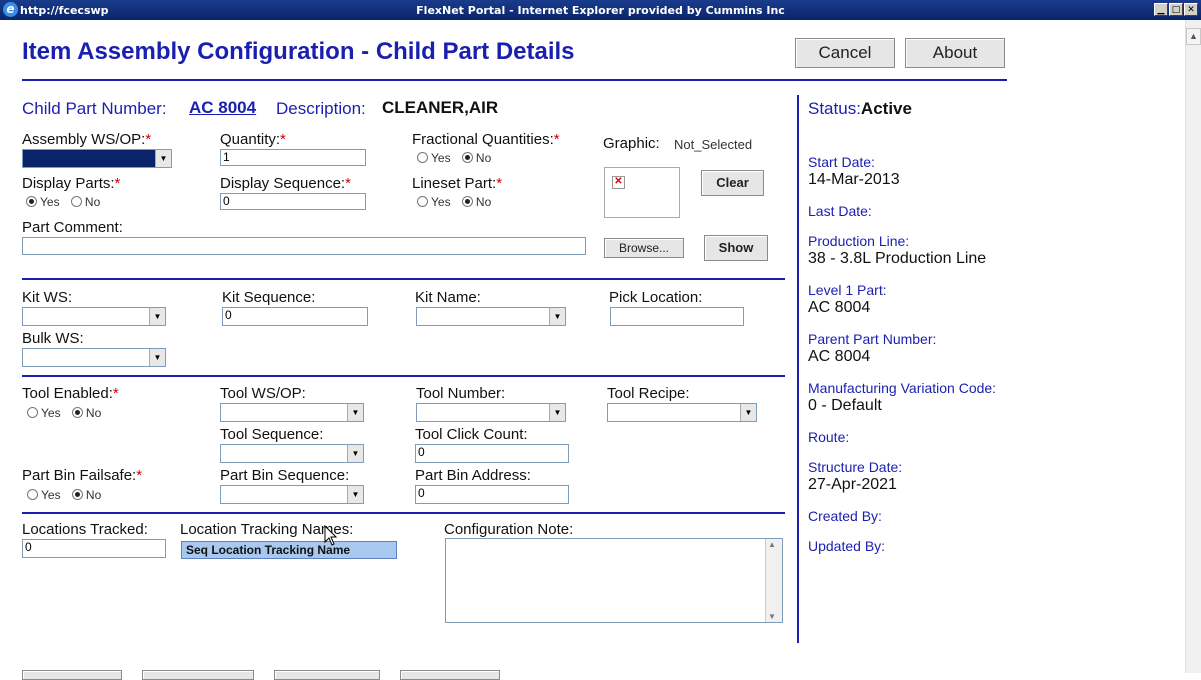  Describe the element at coordinates (773, 580) in the screenshot. I see `textarea-scrollbar: ▲ ▼` at that location.